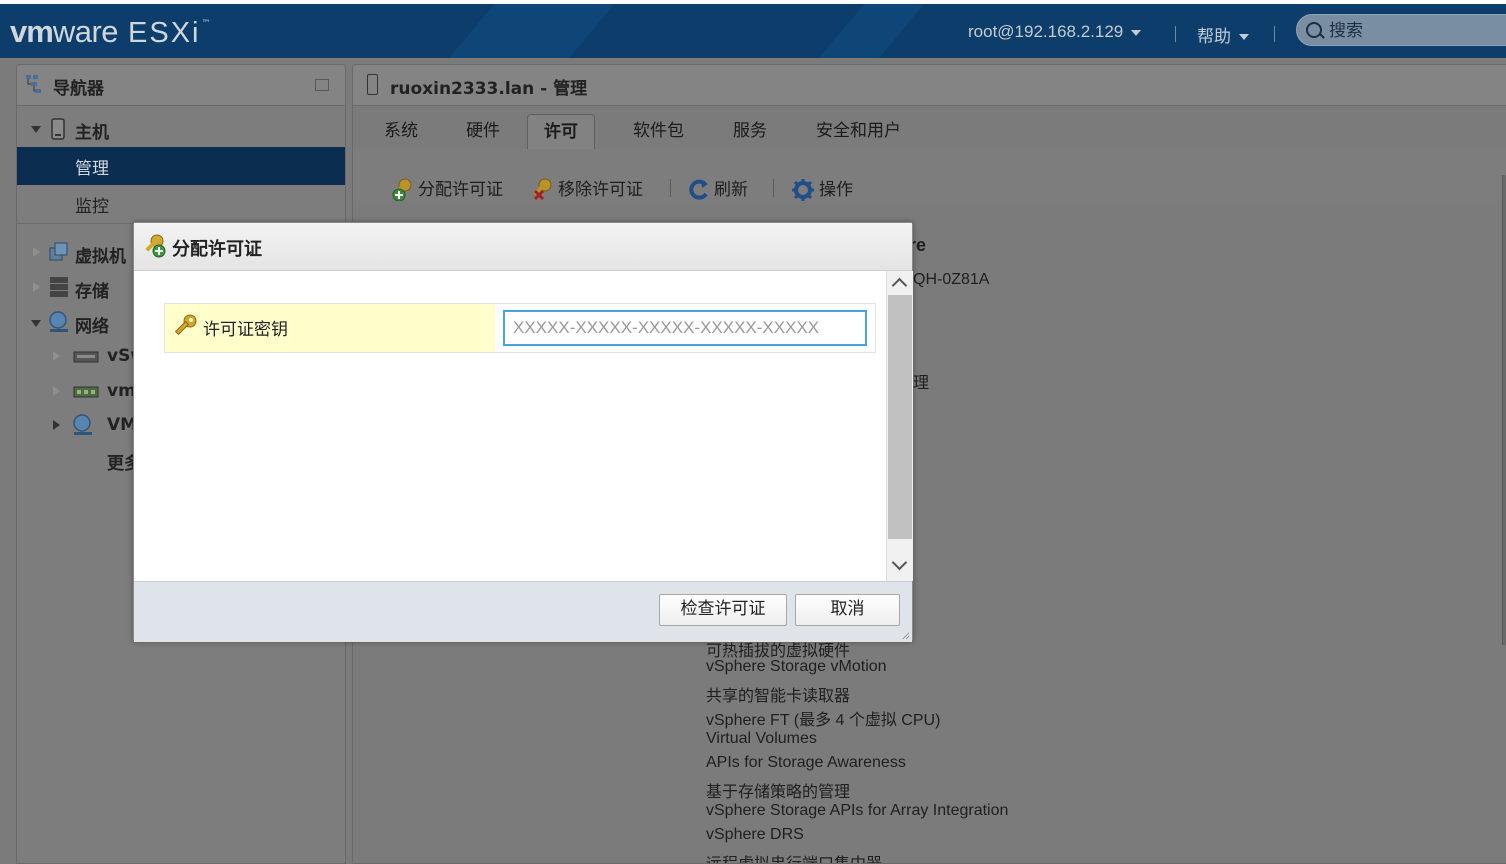 The image size is (1506, 864). I want to click on virtual-machine-icon, so click(58, 251).